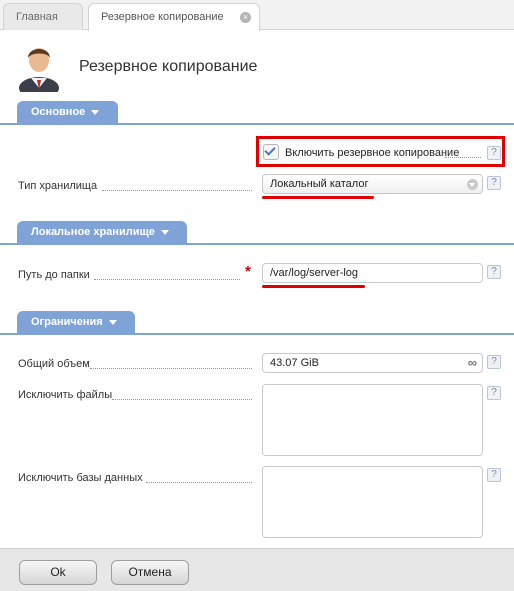 This screenshot has height=591, width=514. Describe the element at coordinates (372, 153) in the screenshot. I see `enable-backup-label: Включить резервное копирование` at that location.